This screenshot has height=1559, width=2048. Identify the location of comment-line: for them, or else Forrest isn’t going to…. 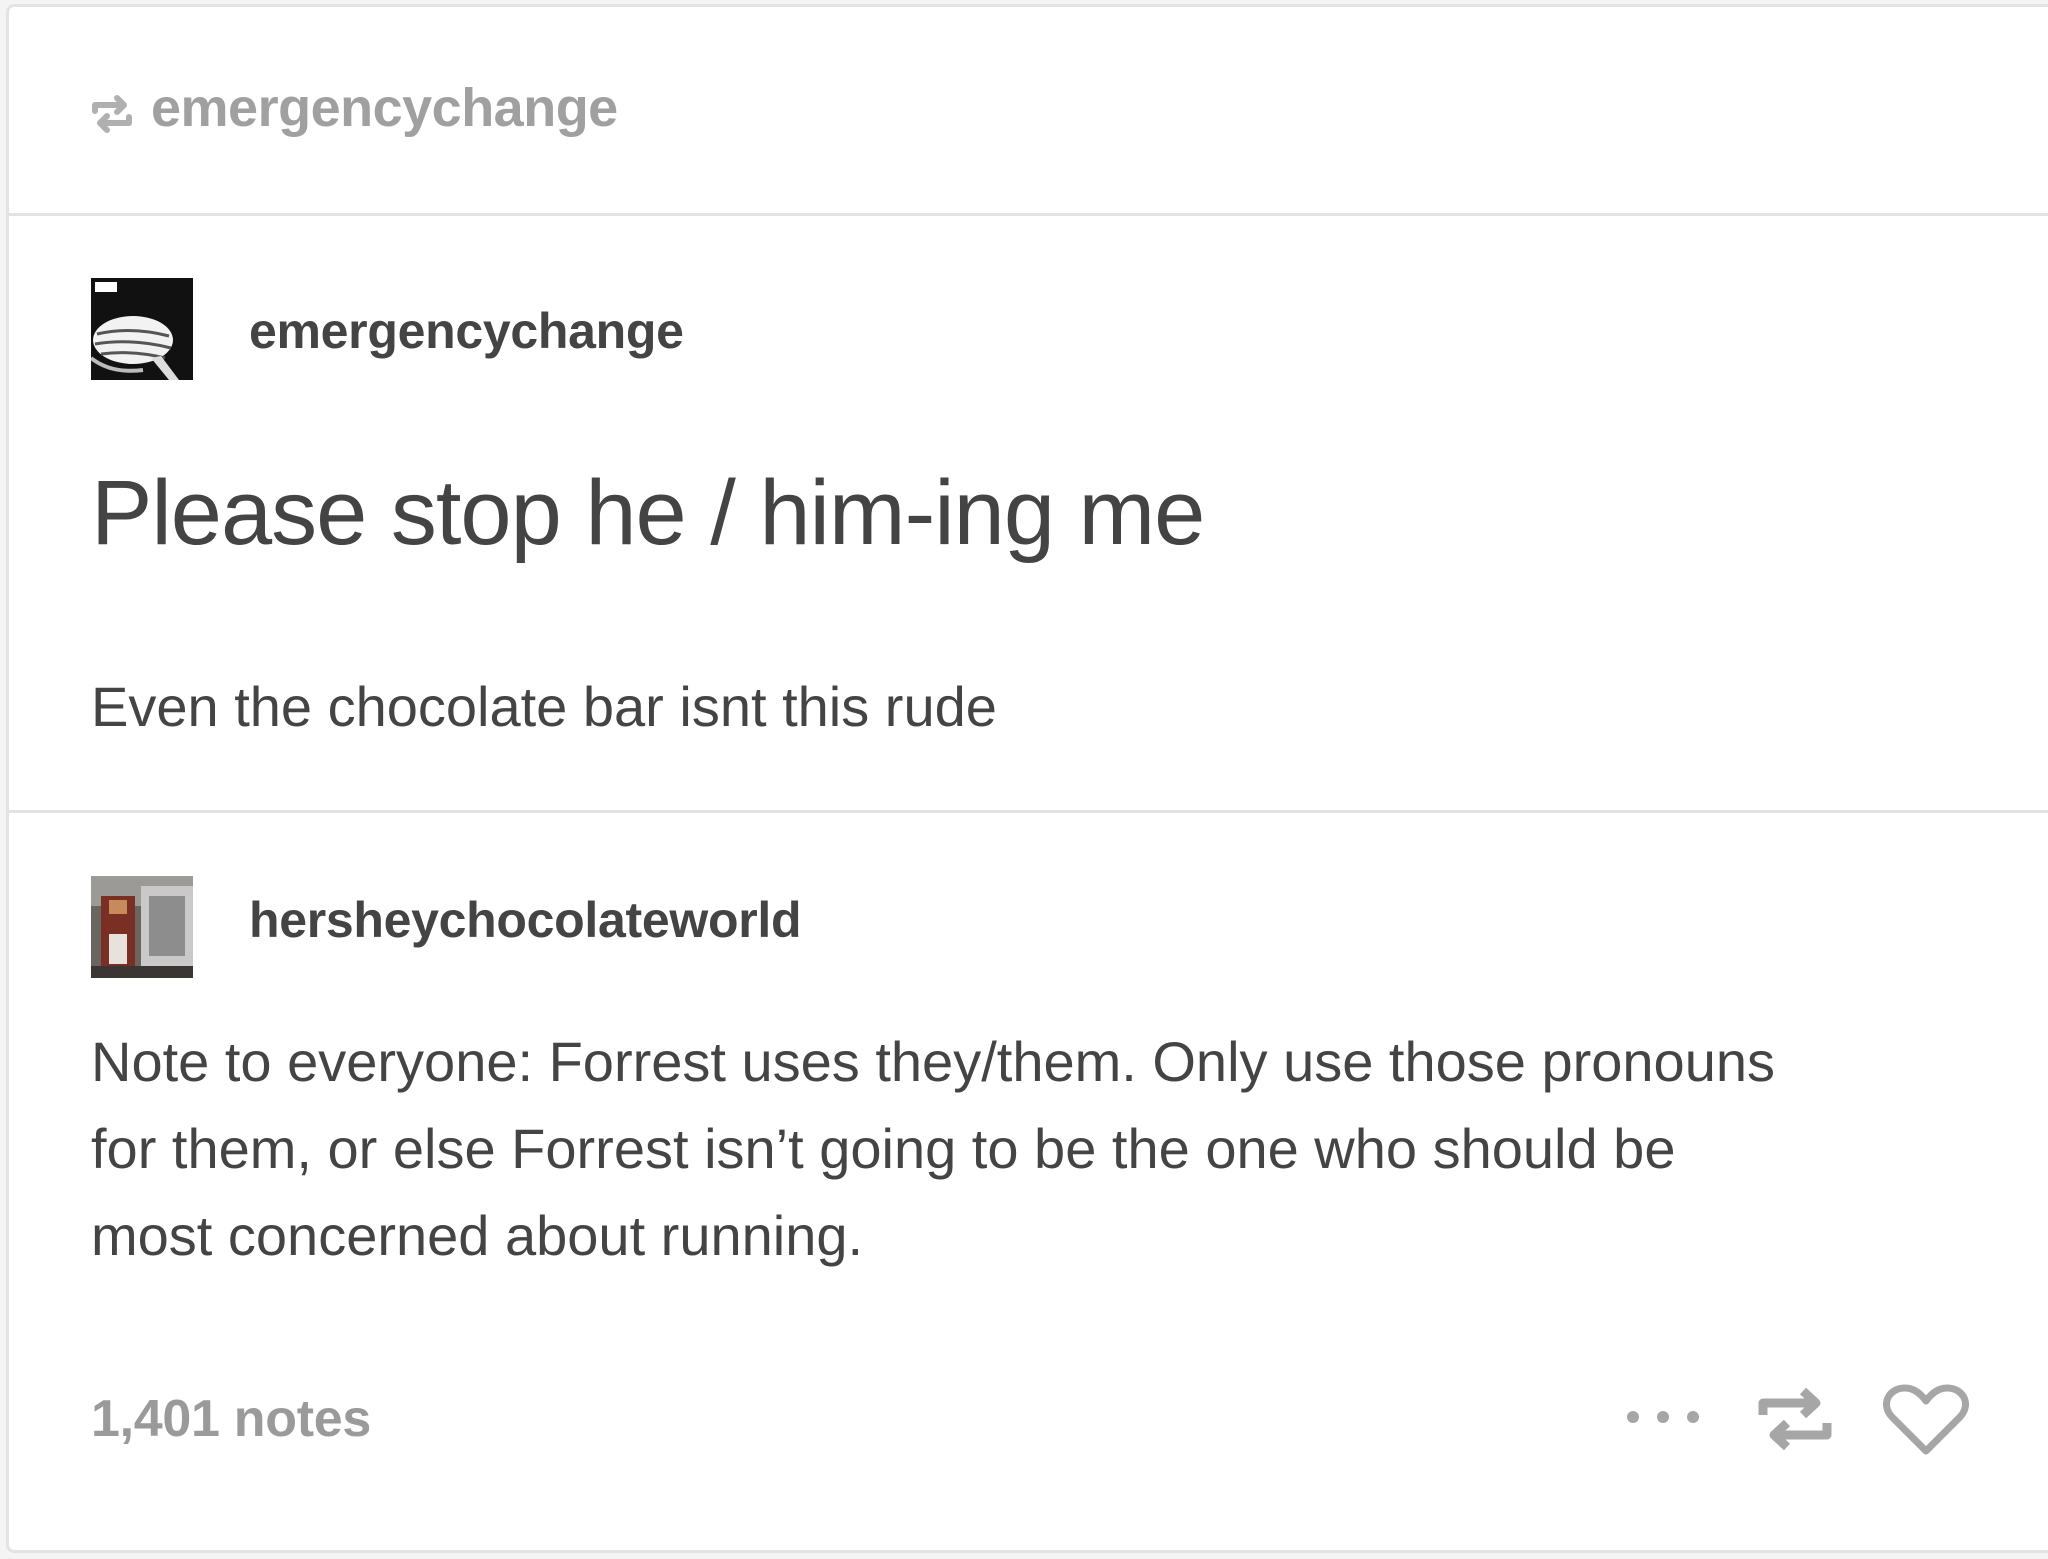
(883, 1148).